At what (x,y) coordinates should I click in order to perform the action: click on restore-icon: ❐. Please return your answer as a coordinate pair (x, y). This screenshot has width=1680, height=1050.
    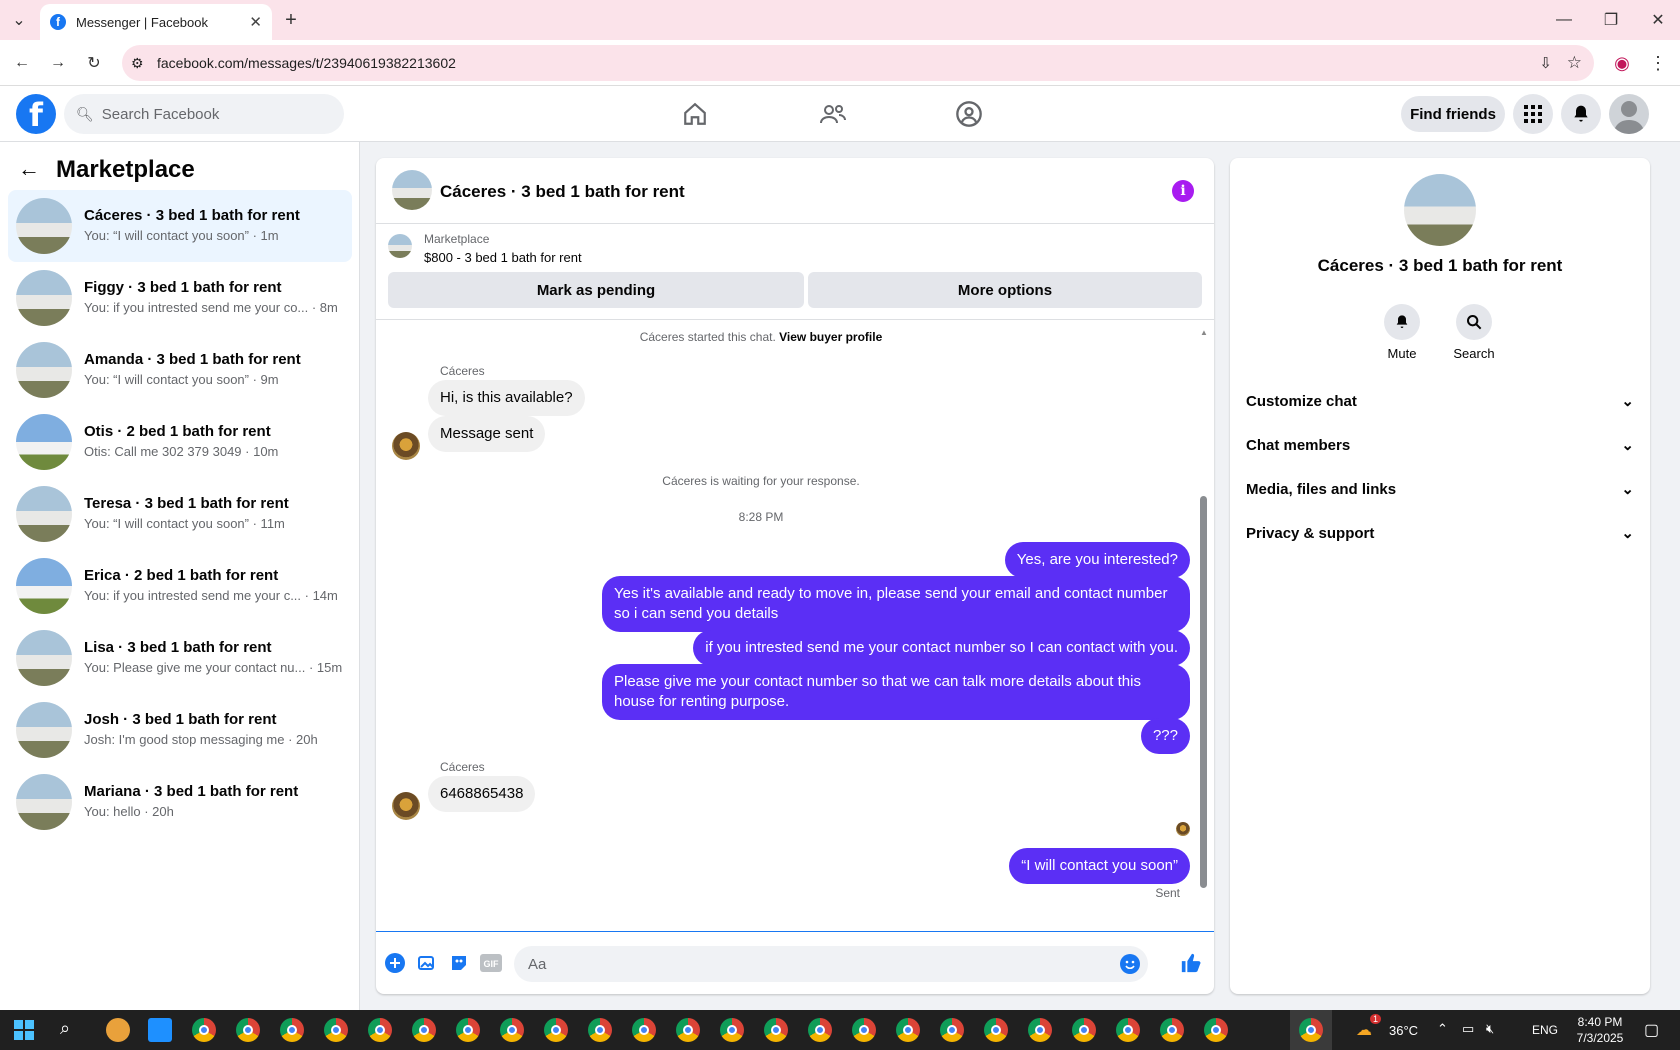
    Looking at the image, I should click on (1611, 20).